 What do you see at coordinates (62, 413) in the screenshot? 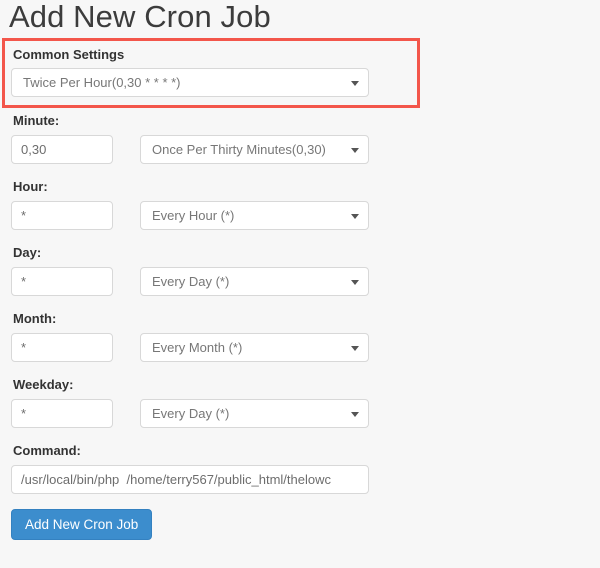
I see `weekday-input` at bounding box center [62, 413].